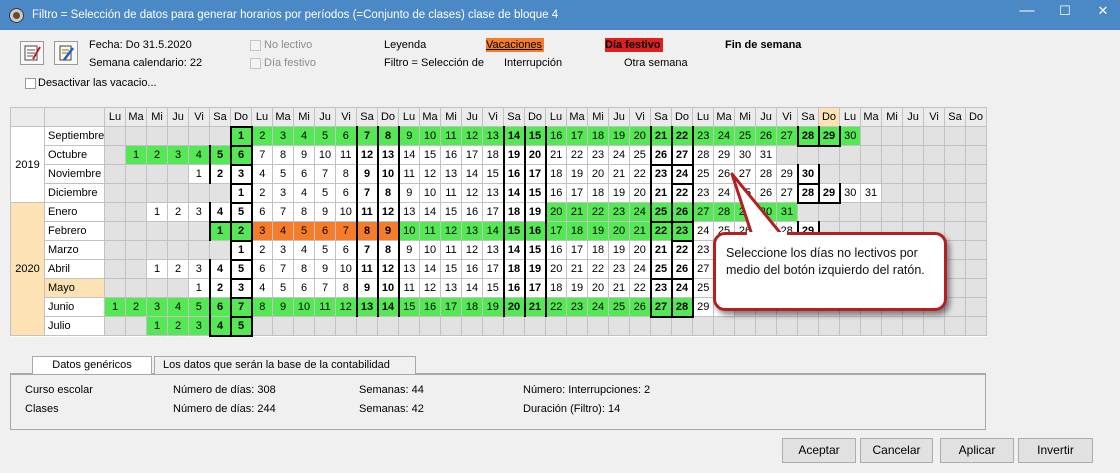 Image resolution: width=1120 pixels, height=473 pixels. What do you see at coordinates (74, 288) in the screenshot?
I see `month-label: Mayo` at bounding box center [74, 288].